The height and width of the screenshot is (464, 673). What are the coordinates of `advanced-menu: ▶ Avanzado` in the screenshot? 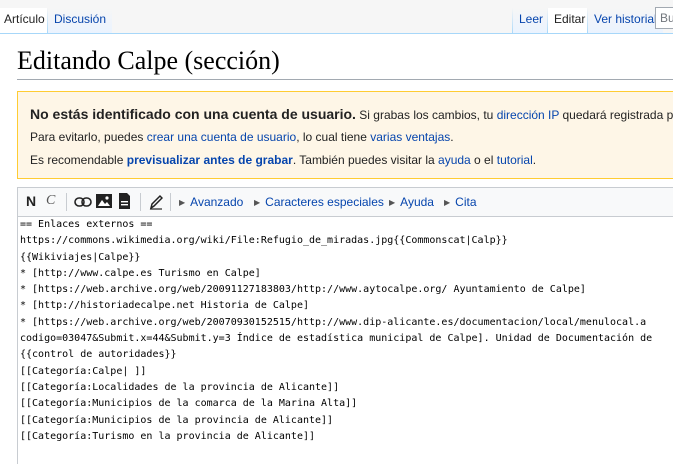 It's located at (211, 202).